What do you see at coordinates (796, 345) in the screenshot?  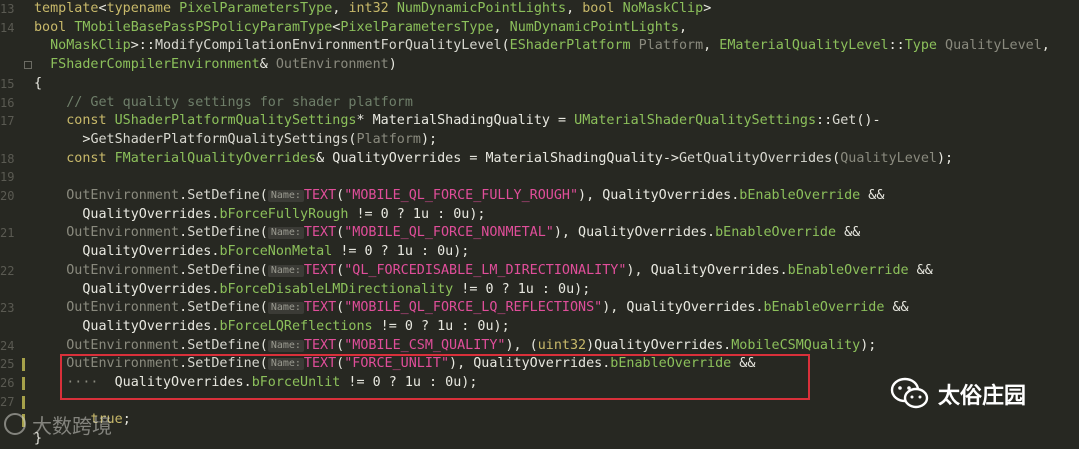 I see `code-token: MobileCSMQuality` at bounding box center [796, 345].